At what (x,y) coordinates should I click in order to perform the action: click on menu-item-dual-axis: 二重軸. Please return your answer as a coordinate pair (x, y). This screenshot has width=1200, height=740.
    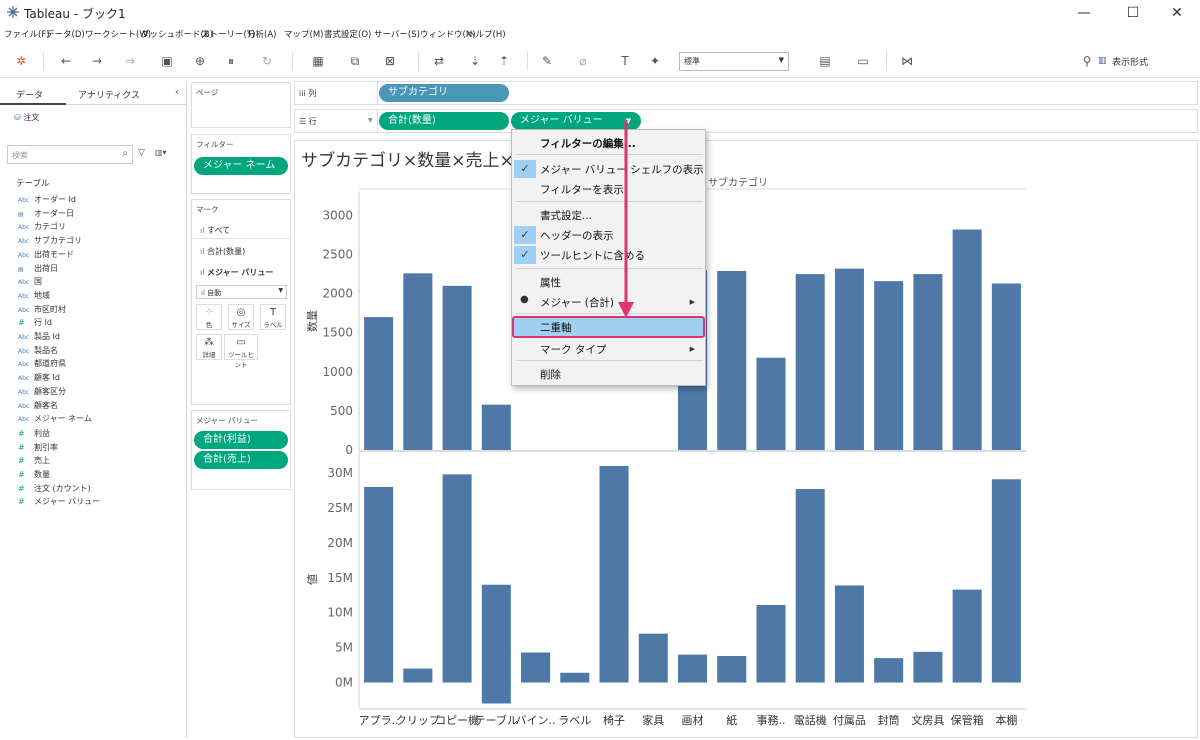
    Looking at the image, I should click on (556, 327).